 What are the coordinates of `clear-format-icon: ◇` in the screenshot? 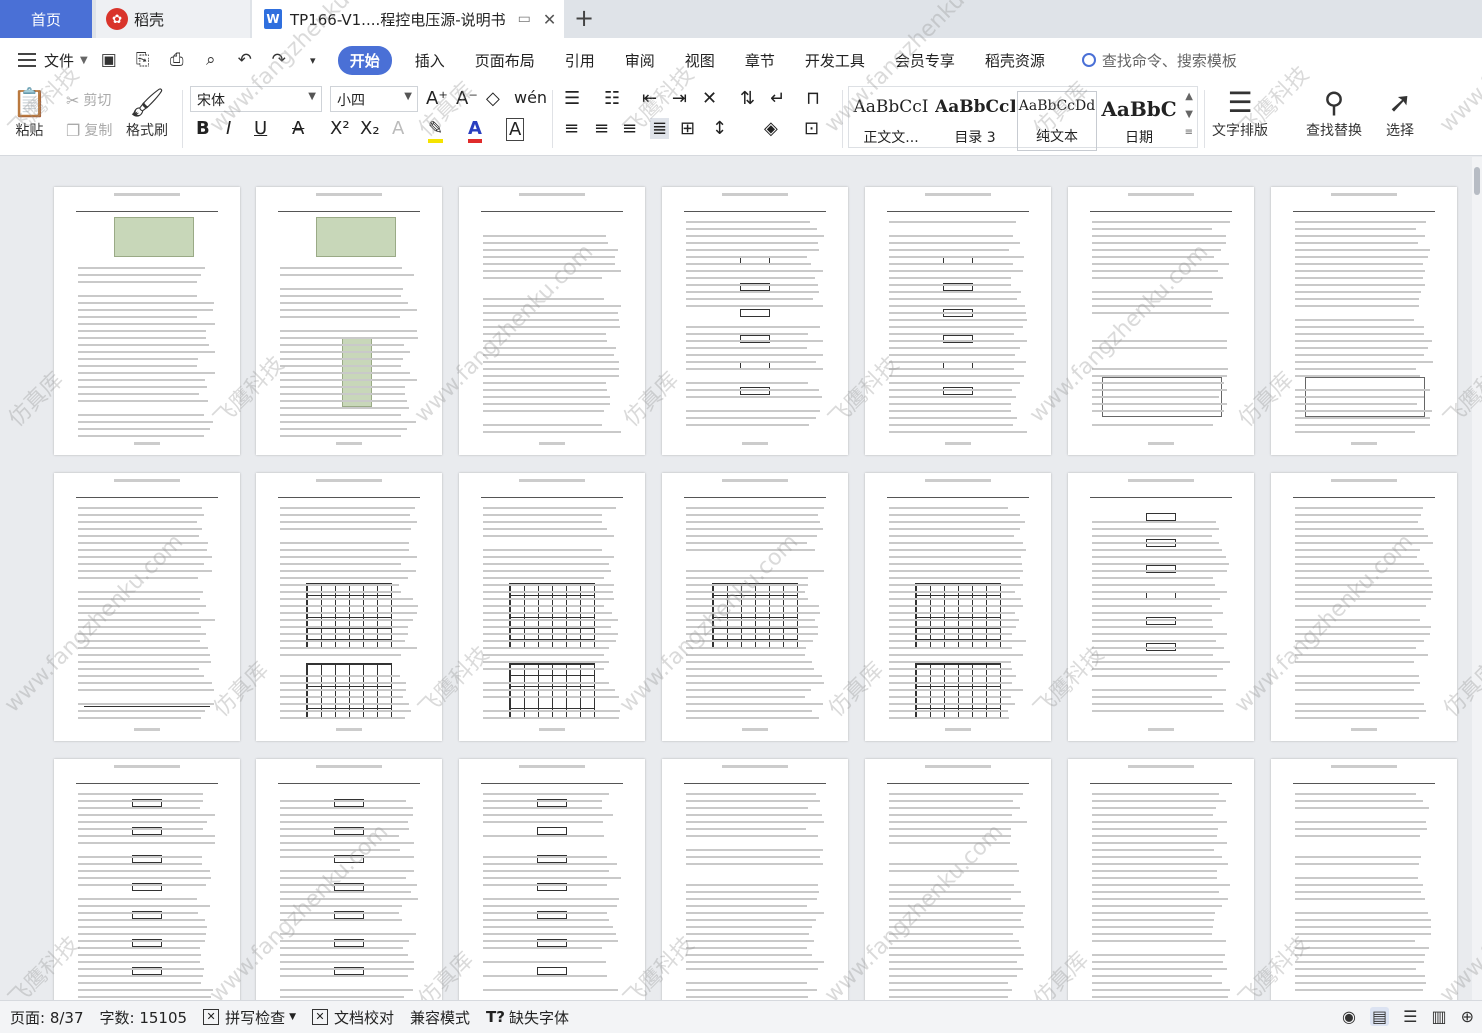 It's located at (493, 98).